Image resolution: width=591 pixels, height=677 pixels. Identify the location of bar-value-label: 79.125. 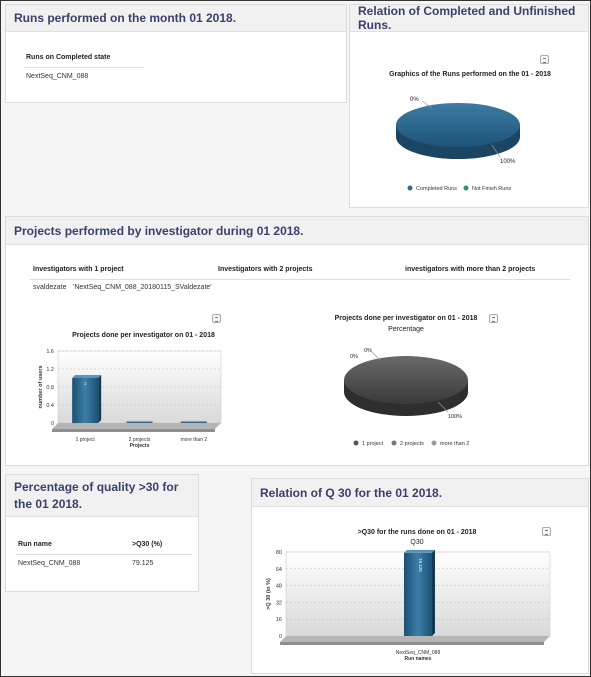
(420, 565).